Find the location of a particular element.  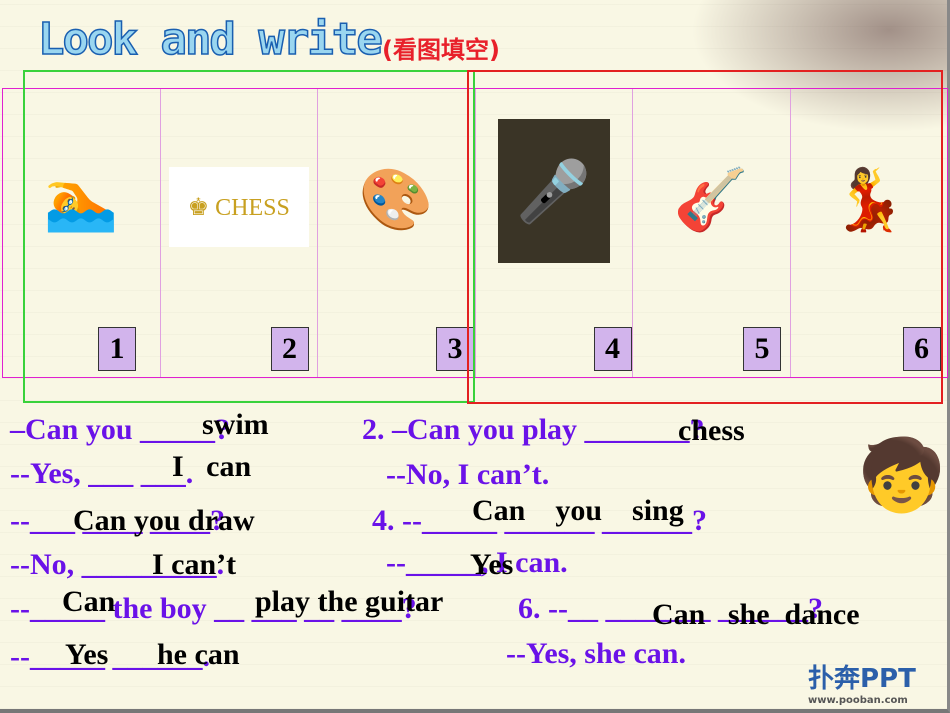

answer-6: Can she dance is located at coordinates (756, 615).